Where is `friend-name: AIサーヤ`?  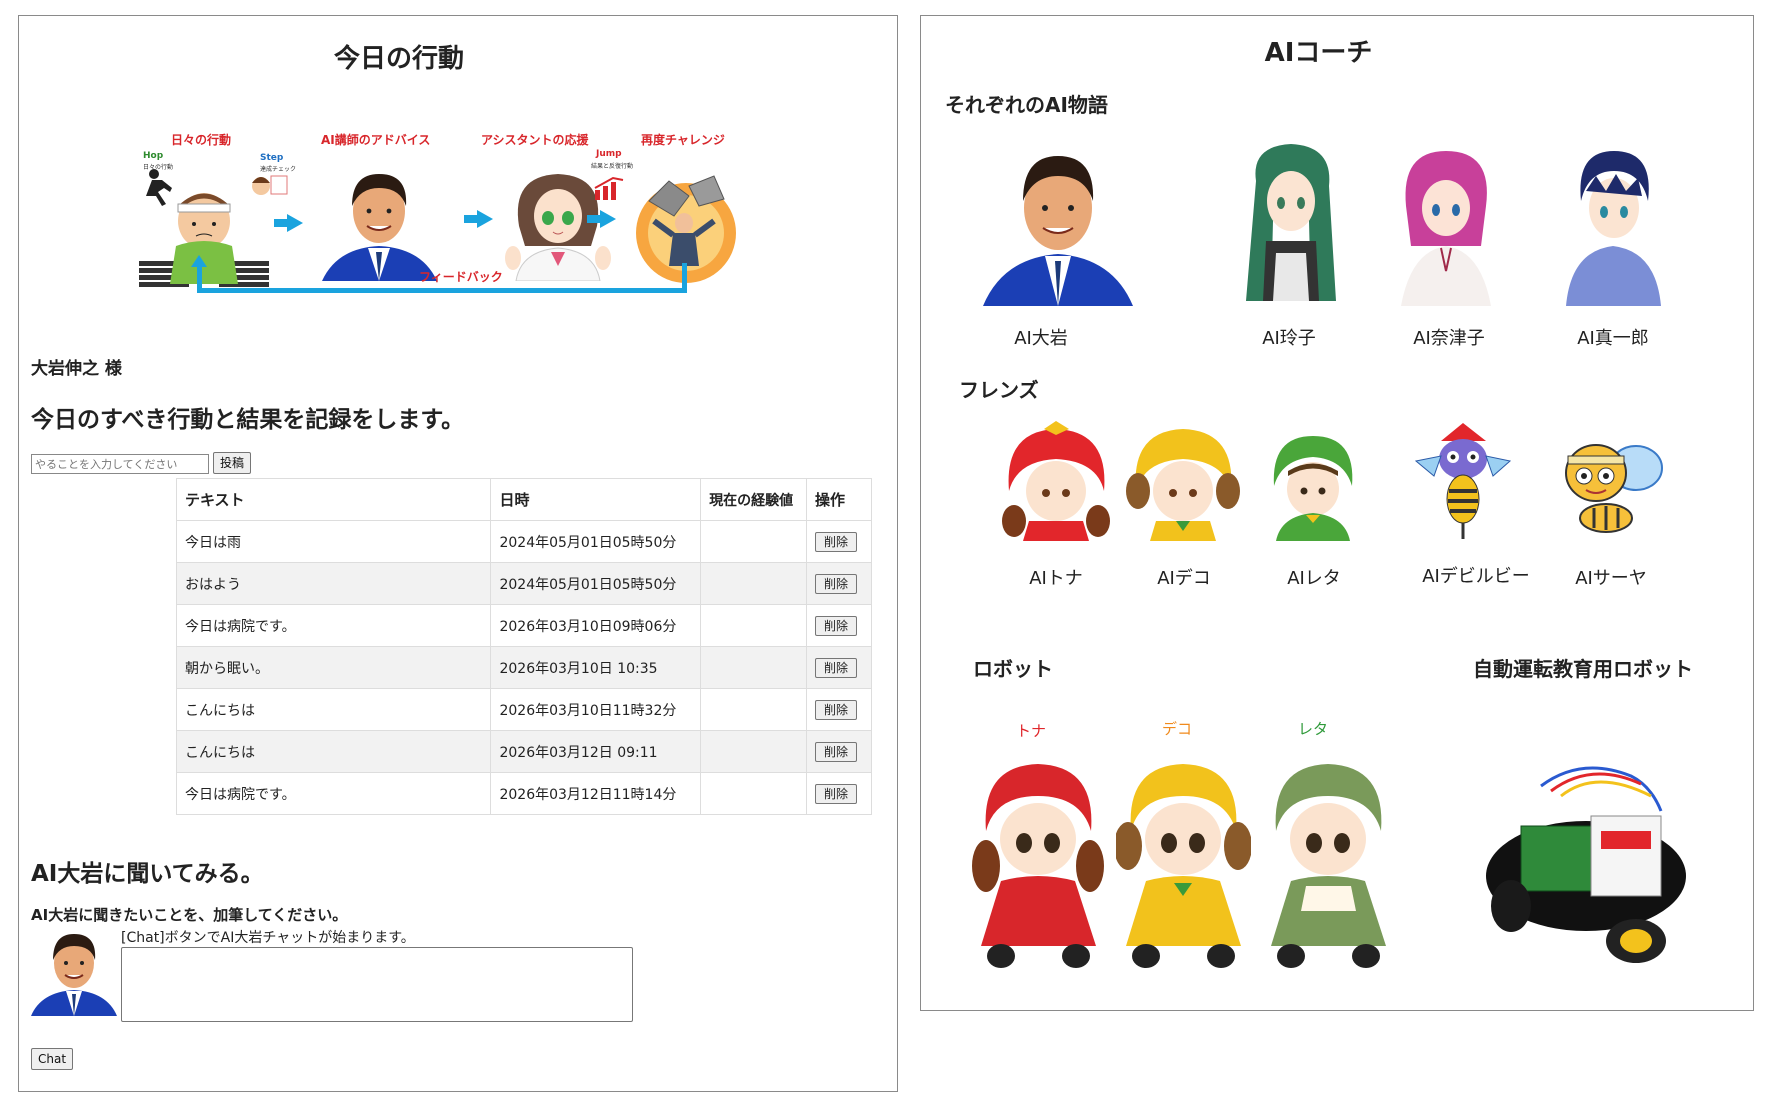 friend-name: AIサーヤ is located at coordinates (1611, 578).